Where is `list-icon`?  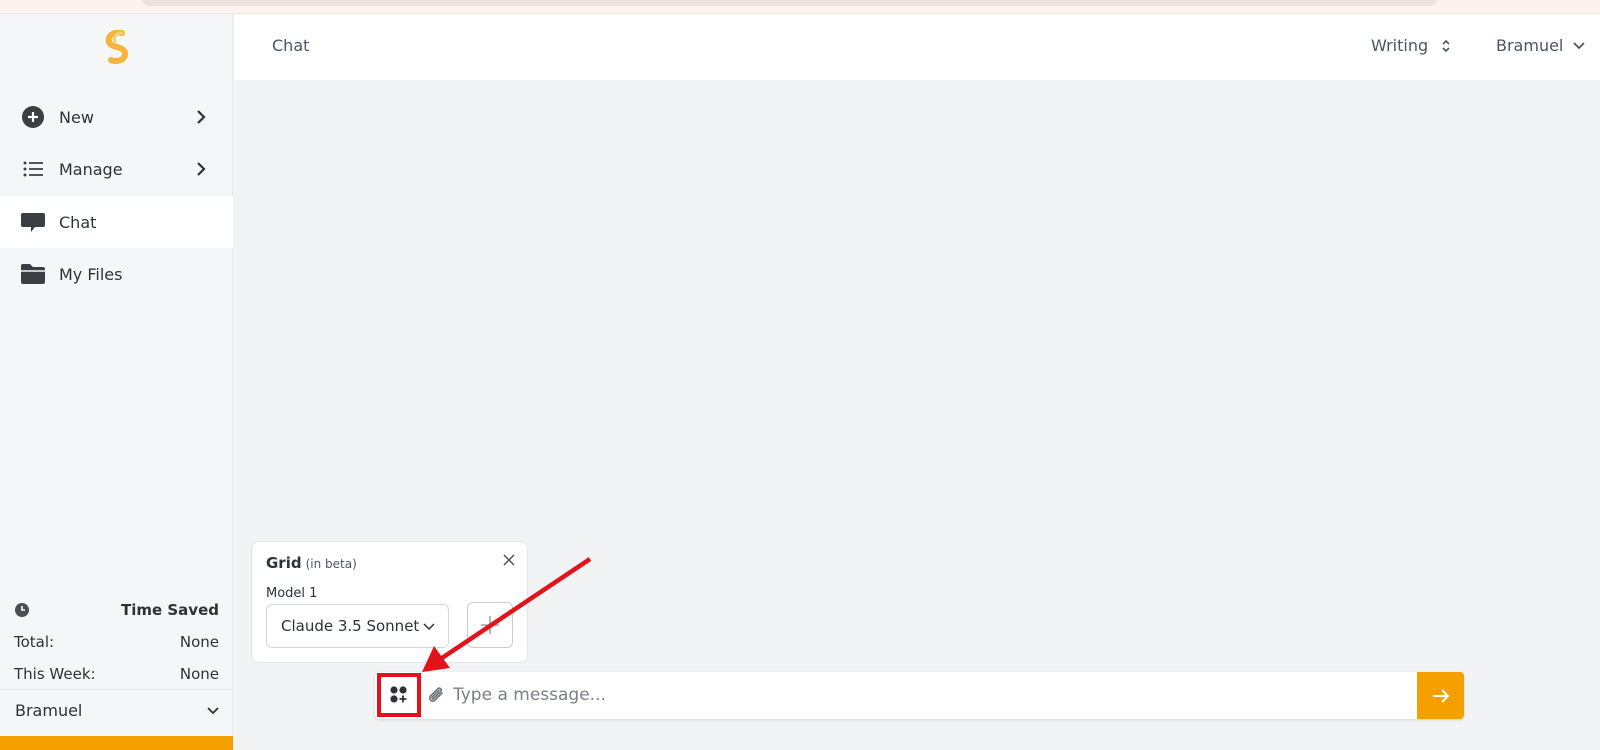
list-icon is located at coordinates (33, 169).